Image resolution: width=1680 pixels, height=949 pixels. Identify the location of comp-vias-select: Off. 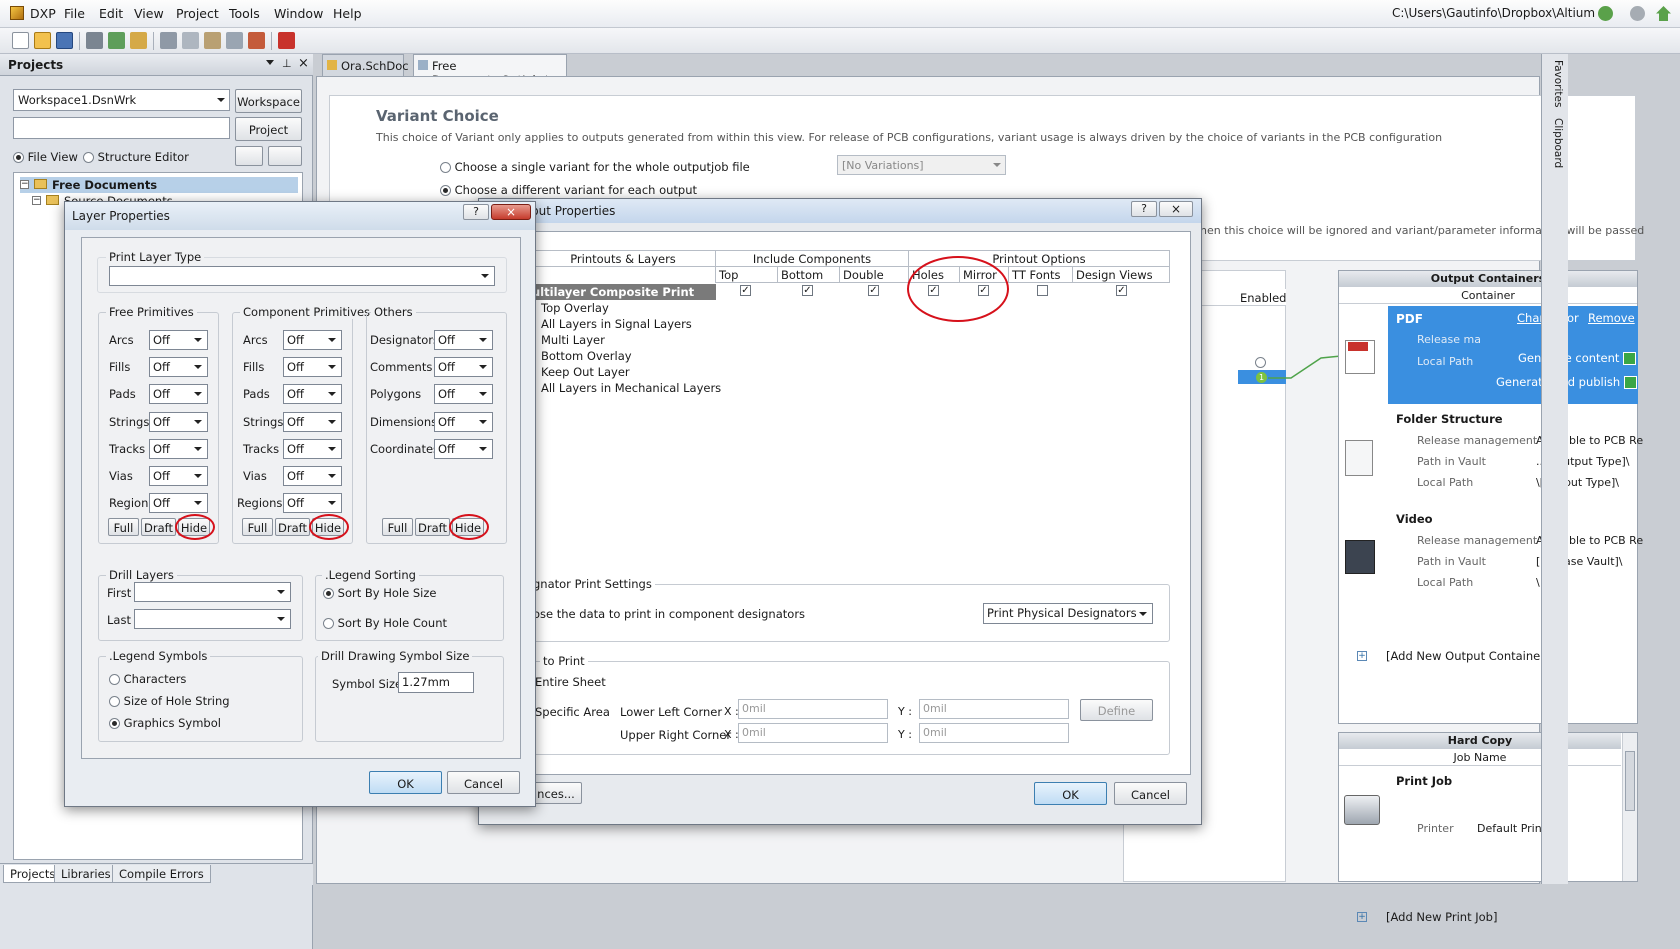
(312, 476).